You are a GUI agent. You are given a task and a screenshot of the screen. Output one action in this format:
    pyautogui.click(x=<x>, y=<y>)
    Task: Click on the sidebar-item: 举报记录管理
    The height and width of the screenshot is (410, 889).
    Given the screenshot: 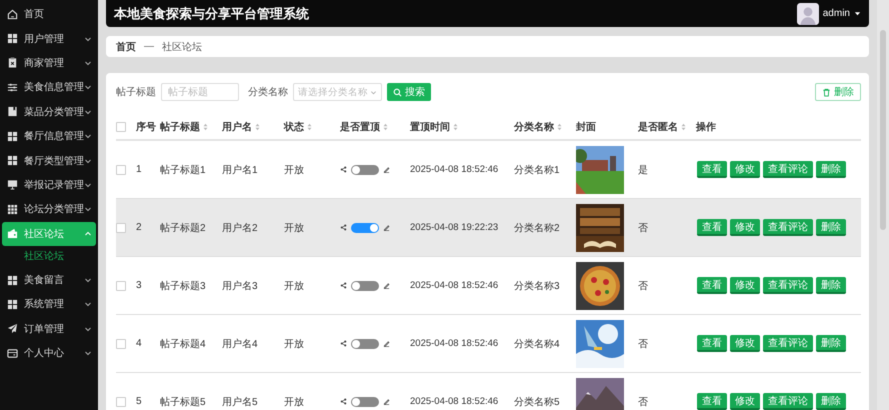 What is the action you would take?
    pyautogui.click(x=49, y=185)
    